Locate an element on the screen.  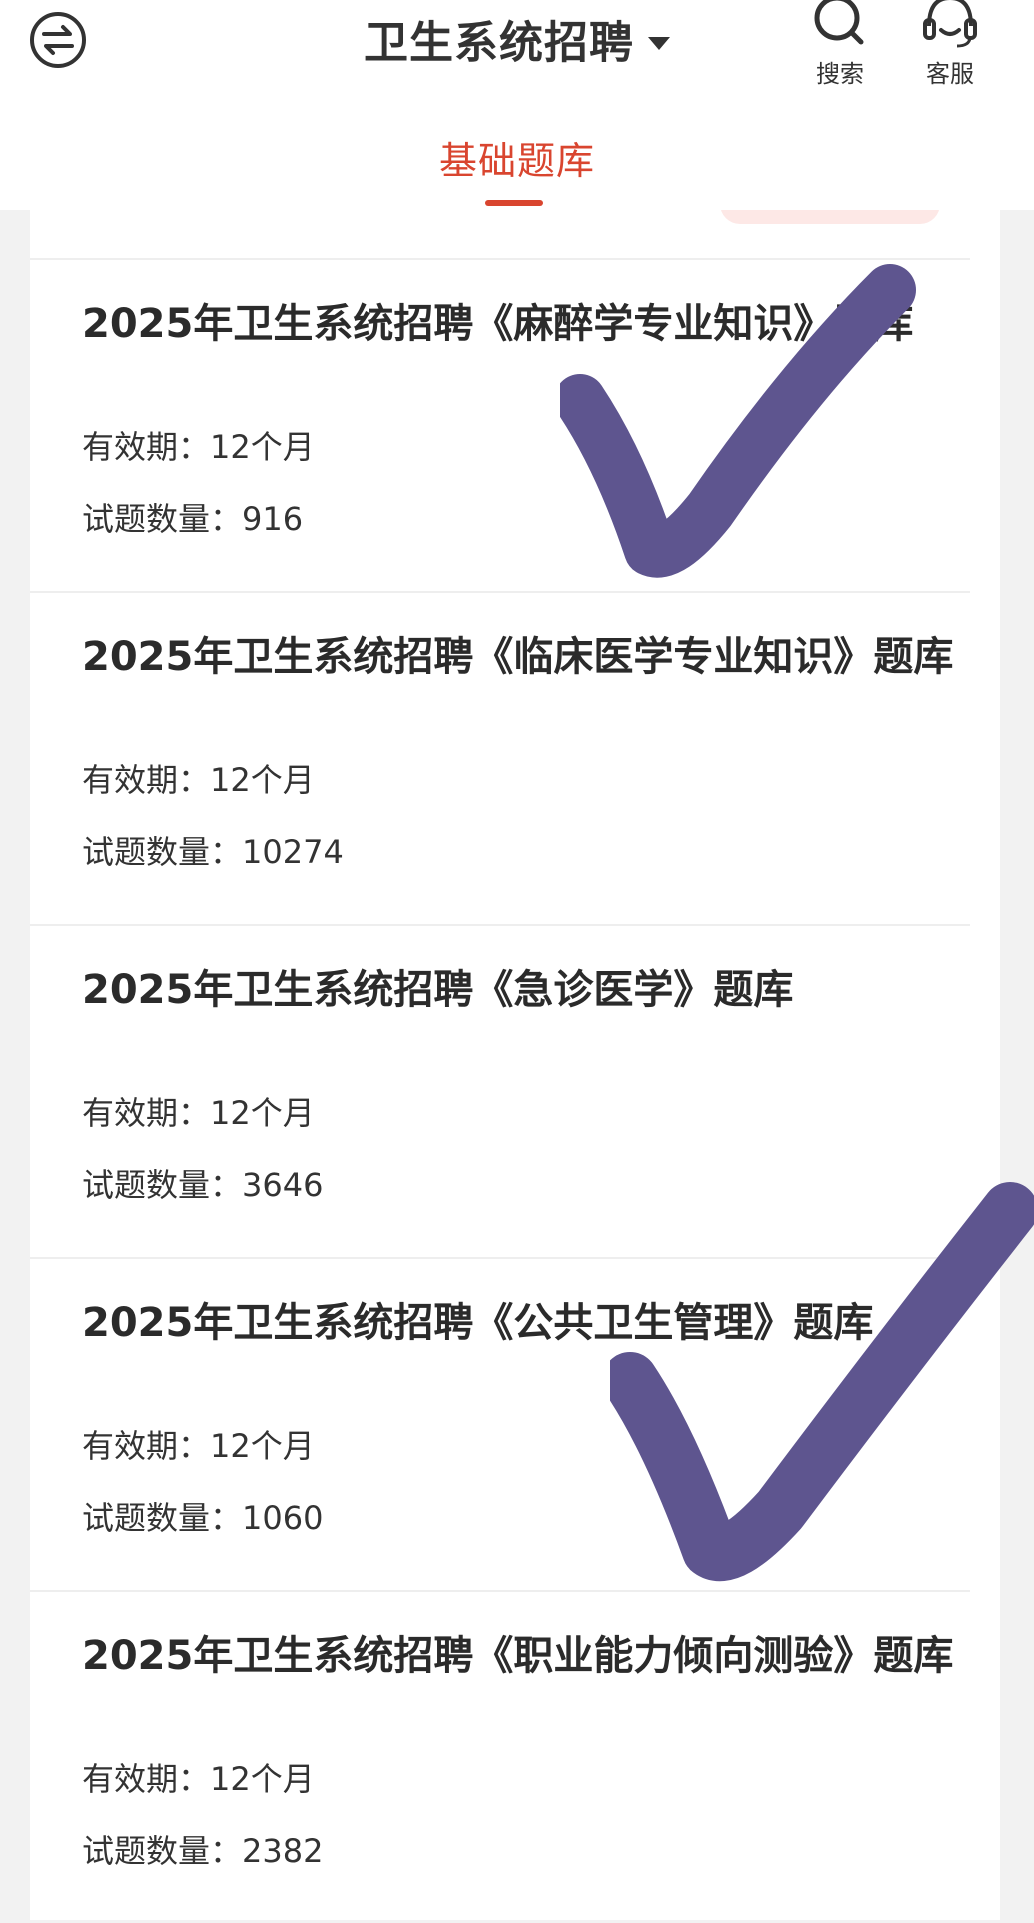
tab-active-indicator is located at coordinates (514, 203).